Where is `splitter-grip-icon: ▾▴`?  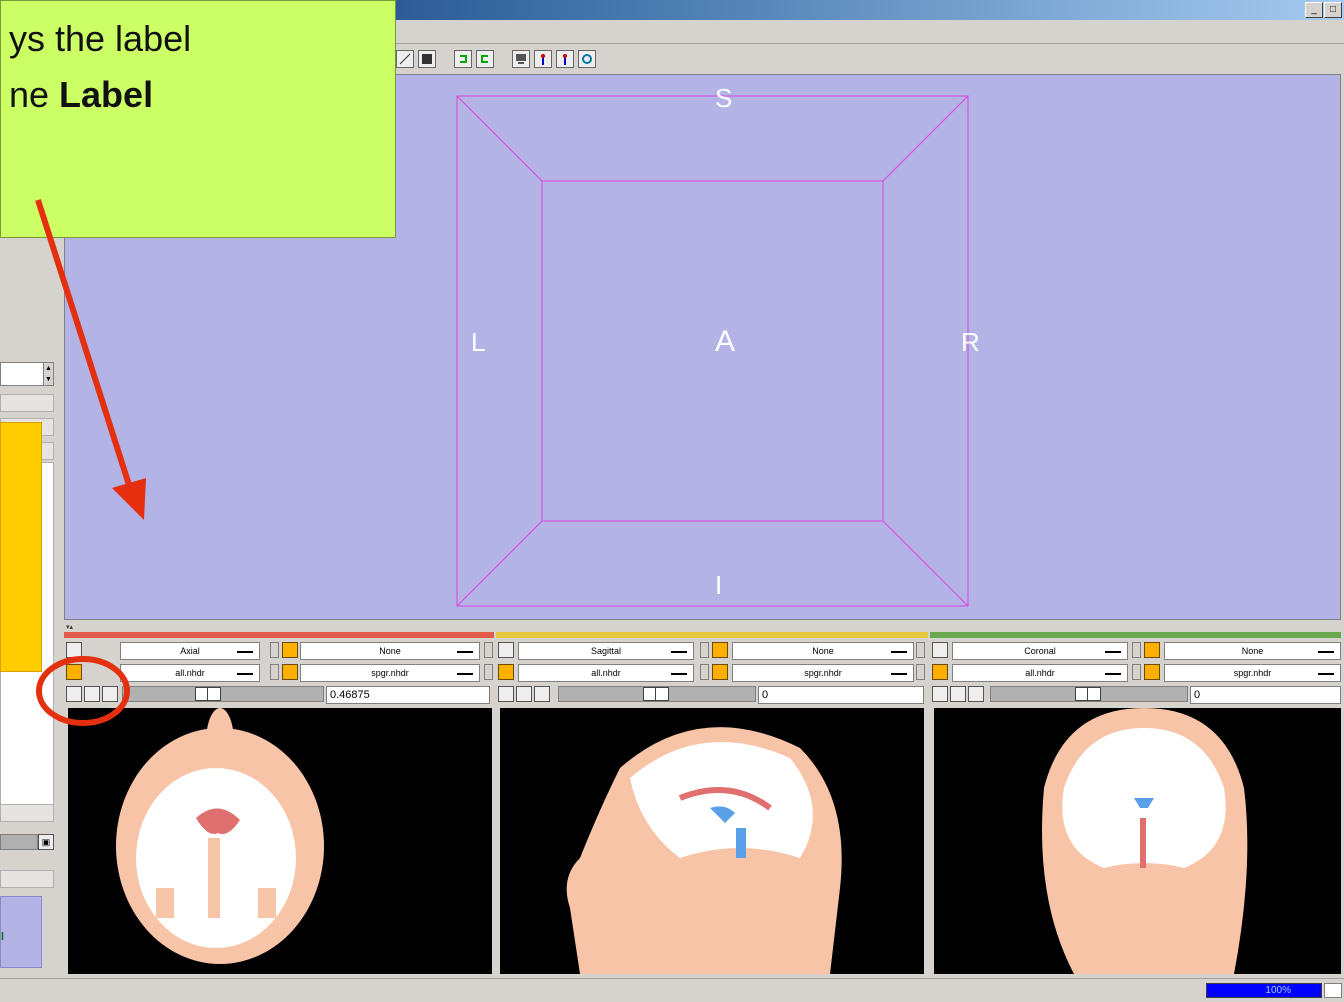
splitter-grip-icon: ▾▴ is located at coordinates (69, 627).